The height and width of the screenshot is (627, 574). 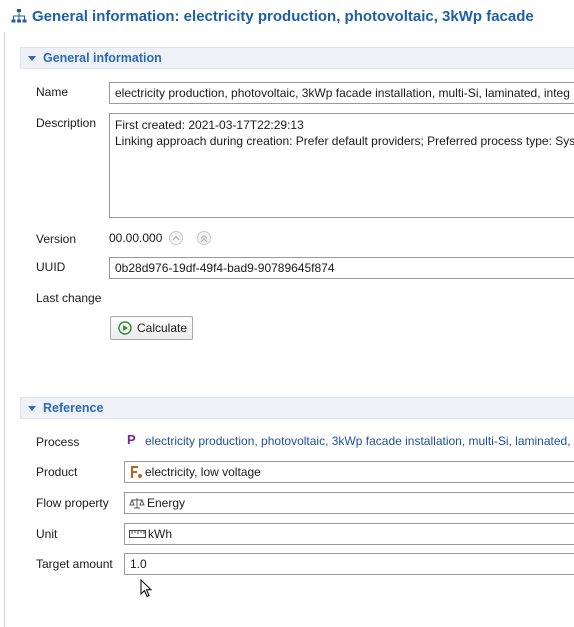 What do you see at coordinates (51, 267) in the screenshot?
I see `uuid-label: UUID` at bounding box center [51, 267].